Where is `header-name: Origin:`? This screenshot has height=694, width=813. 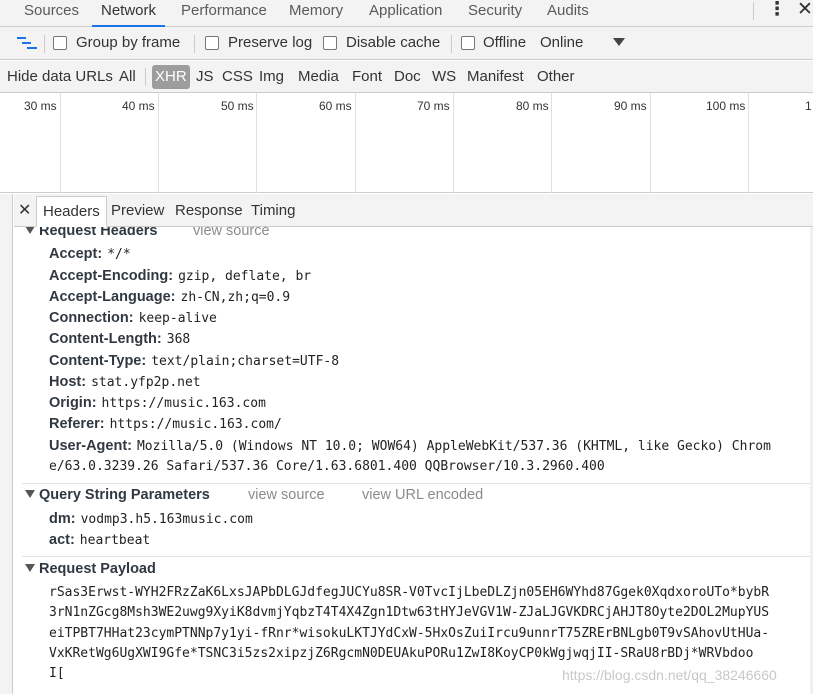 header-name: Origin: is located at coordinates (73, 403).